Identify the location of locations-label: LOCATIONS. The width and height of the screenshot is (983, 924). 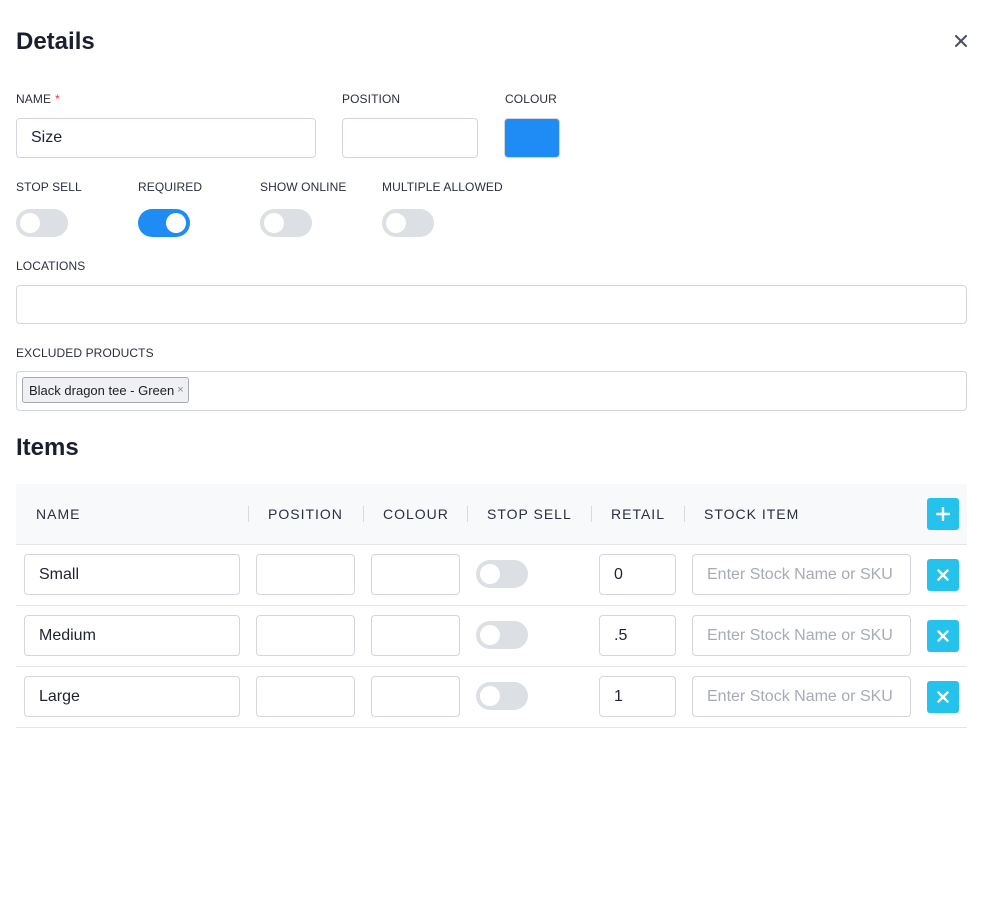
(51, 266).